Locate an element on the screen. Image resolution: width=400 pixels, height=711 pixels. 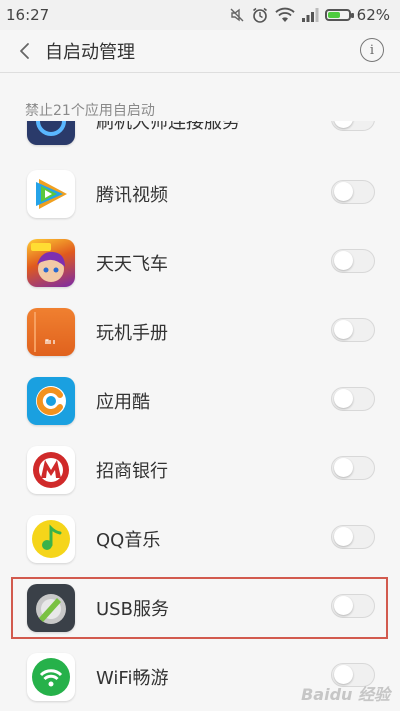
info-icon: i is located at coordinates (372, 50).